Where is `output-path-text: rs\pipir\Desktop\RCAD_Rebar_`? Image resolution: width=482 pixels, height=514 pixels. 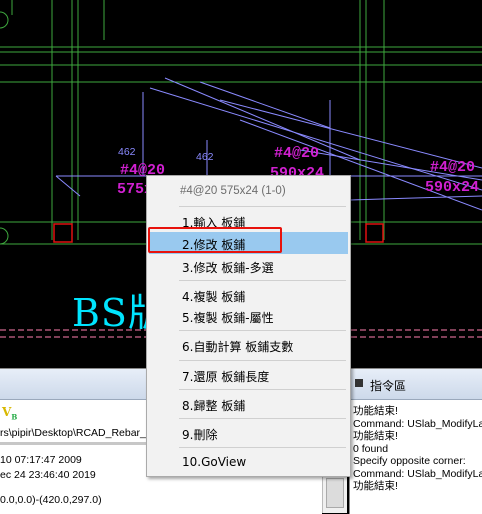
output-path-text: rs\pipir\Desktop\RCAD_Rebar_ is located at coordinates (73, 433).